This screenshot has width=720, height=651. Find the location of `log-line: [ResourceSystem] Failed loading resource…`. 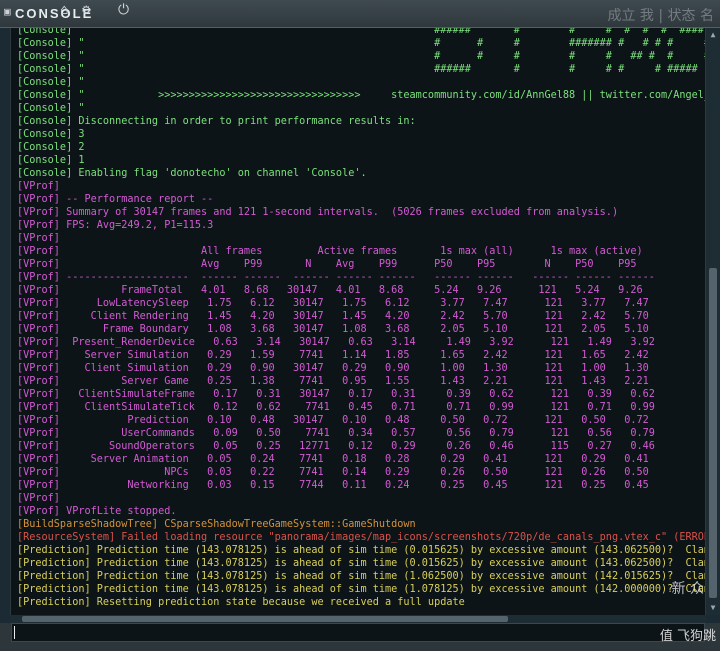

log-line: [ResourceSystem] Failed loading resource… is located at coordinates (361, 537).